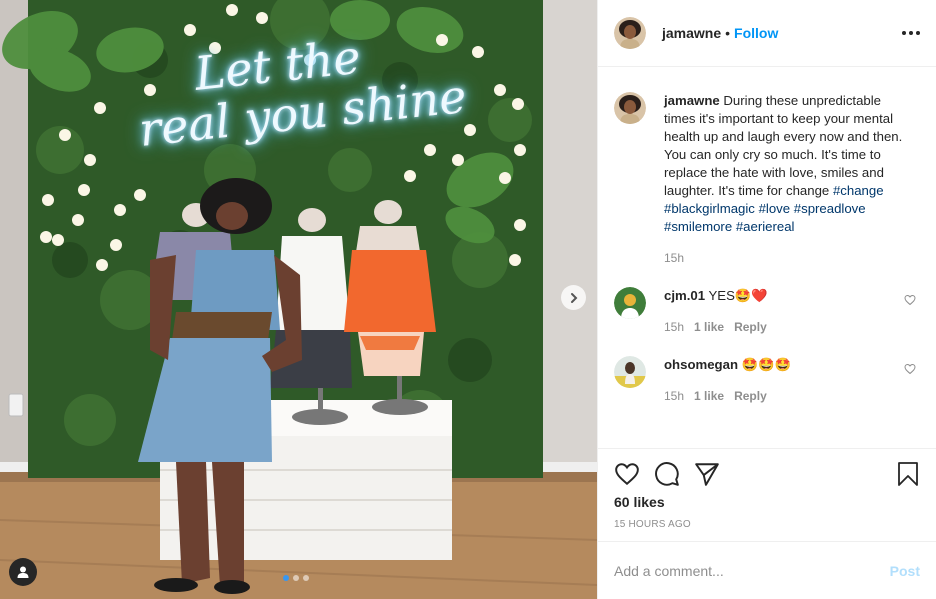  Describe the element at coordinates (765, 226) in the screenshot. I see `hashtag-link: #aeriereal` at that location.